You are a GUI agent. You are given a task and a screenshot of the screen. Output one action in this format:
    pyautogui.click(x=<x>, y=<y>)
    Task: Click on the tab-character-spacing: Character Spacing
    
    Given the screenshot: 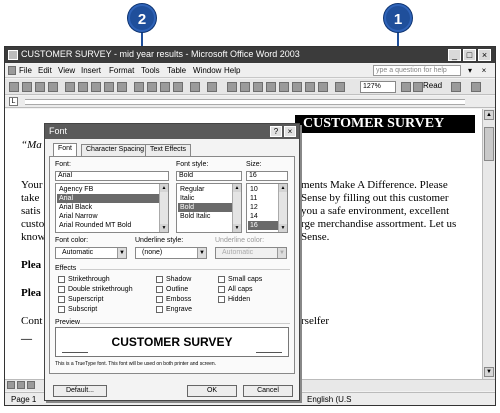 What is the action you would take?
    pyautogui.click(x=115, y=150)
    